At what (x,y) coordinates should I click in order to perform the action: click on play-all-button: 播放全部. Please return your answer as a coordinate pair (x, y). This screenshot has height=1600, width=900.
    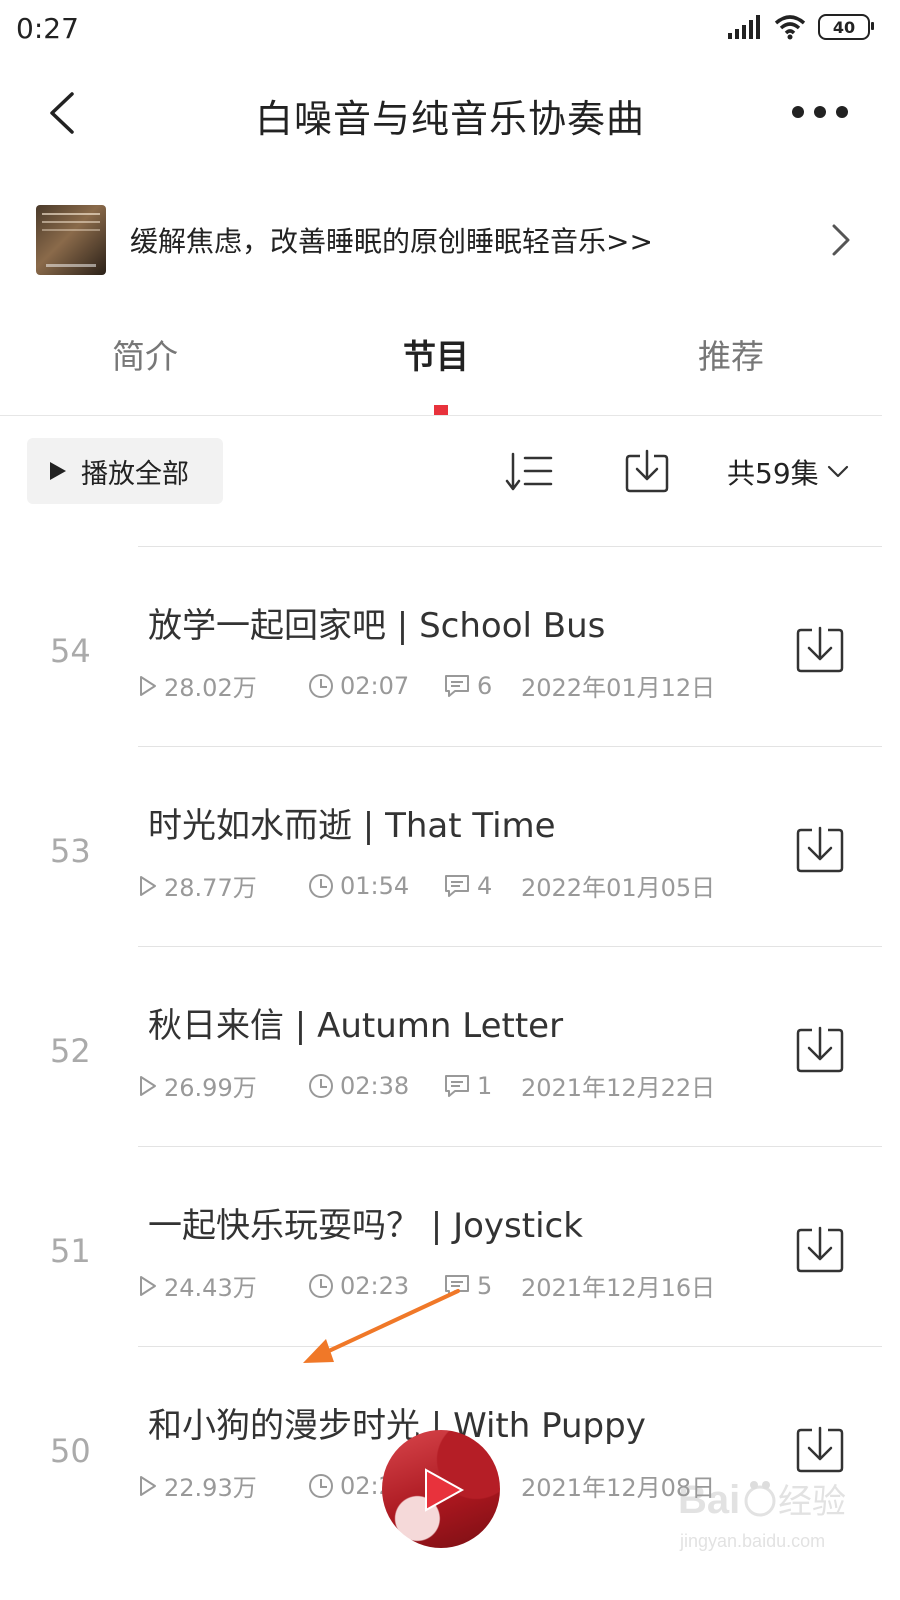
    Looking at the image, I should click on (125, 471).